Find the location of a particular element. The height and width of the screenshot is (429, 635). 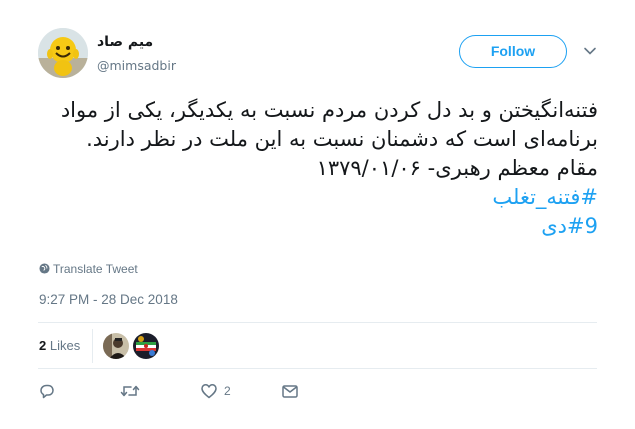

translate-tweet-link: Translate Tweet is located at coordinates (88, 269).